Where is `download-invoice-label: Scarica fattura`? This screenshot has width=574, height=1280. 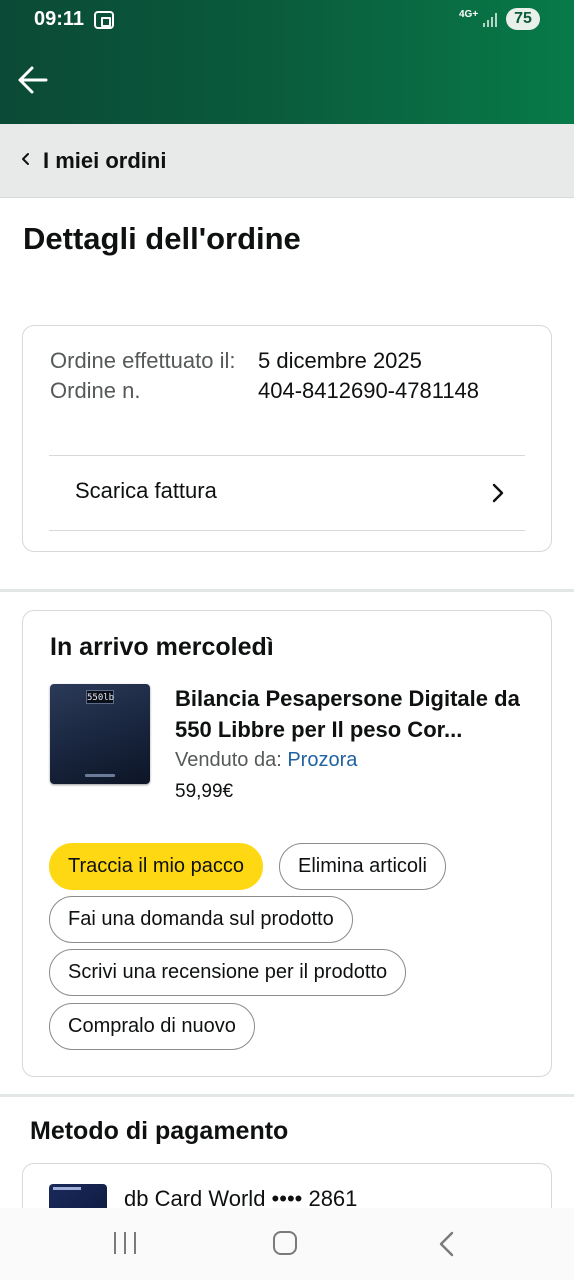 download-invoice-label: Scarica fattura is located at coordinates (146, 490).